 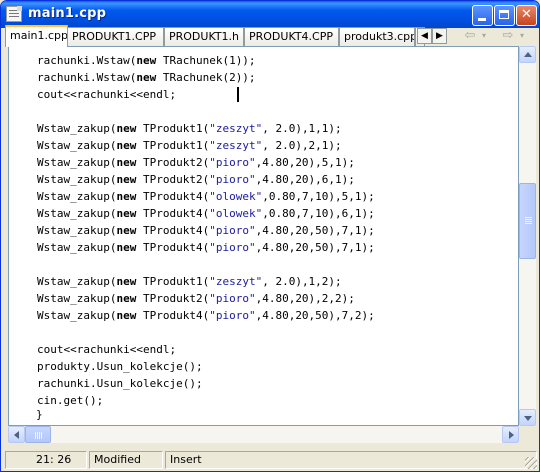 What do you see at coordinates (302, 128) in the screenshot?
I see `code-token: , 2.0),1,1);` at bounding box center [302, 128].